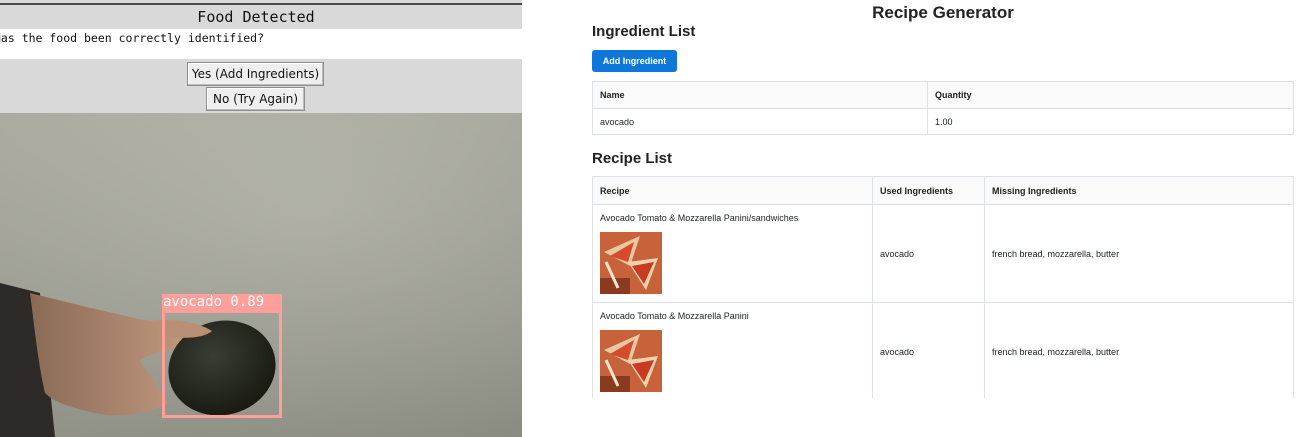 This screenshot has width=1299, height=437. I want to click on yes-add-ingredients-button: Yes (Add Ingredients), so click(255, 74).